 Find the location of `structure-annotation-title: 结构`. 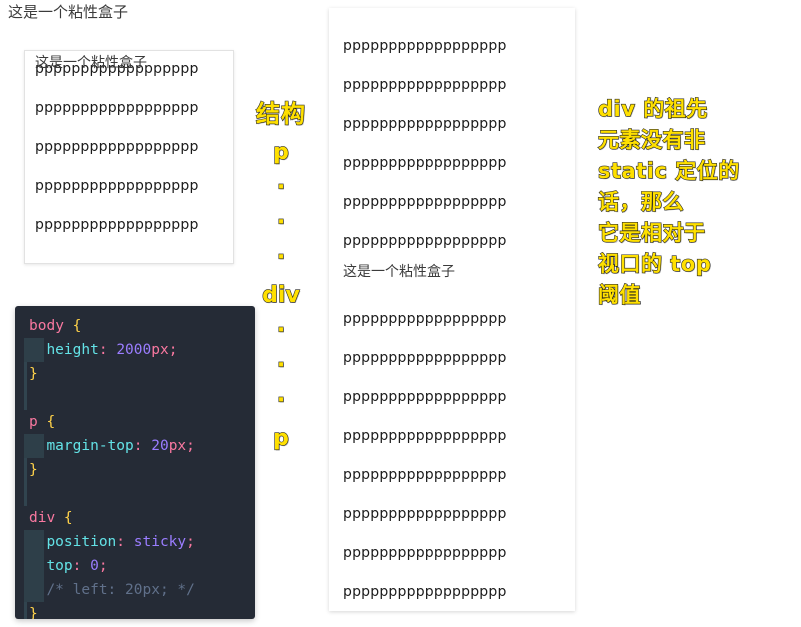

structure-annotation-title: 结构 is located at coordinates (280, 113).